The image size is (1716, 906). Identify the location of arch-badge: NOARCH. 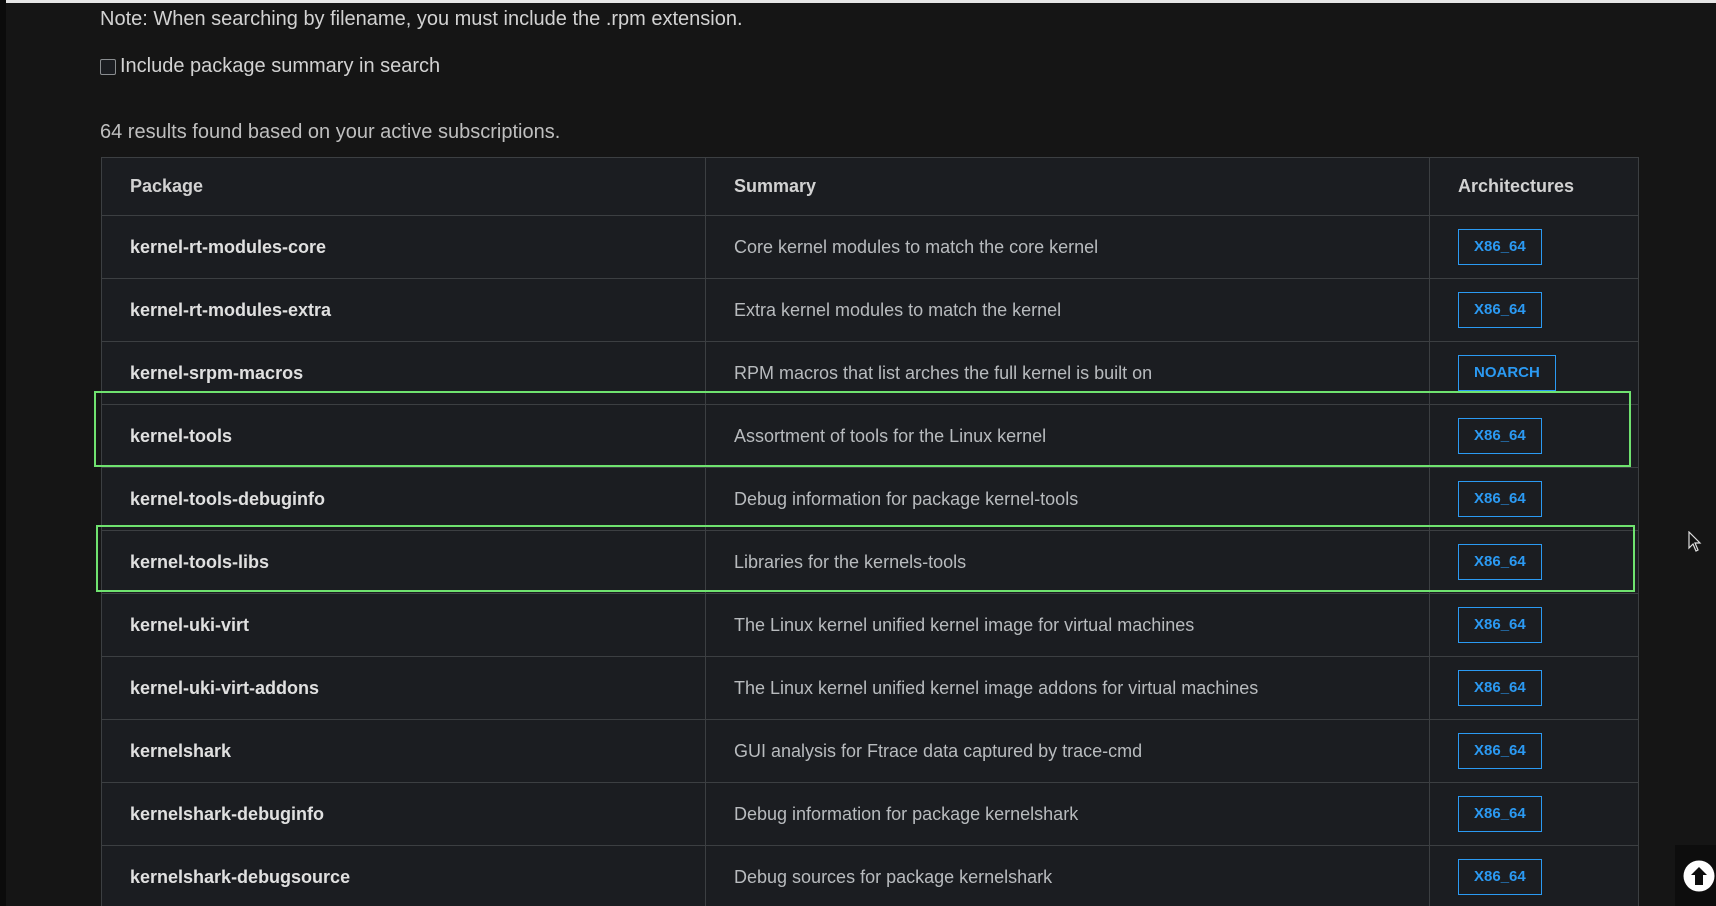
(1507, 373).